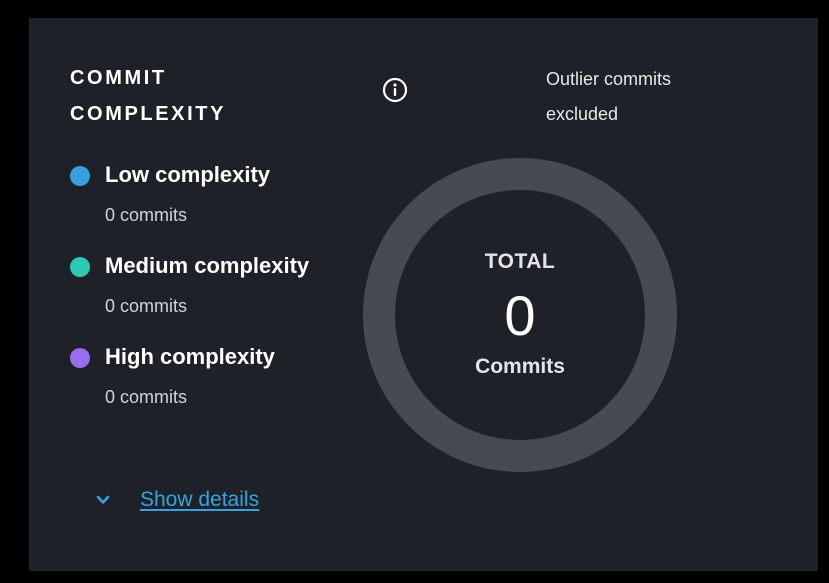 The width and height of the screenshot is (829, 583). I want to click on legend-dot-high, so click(80, 358).